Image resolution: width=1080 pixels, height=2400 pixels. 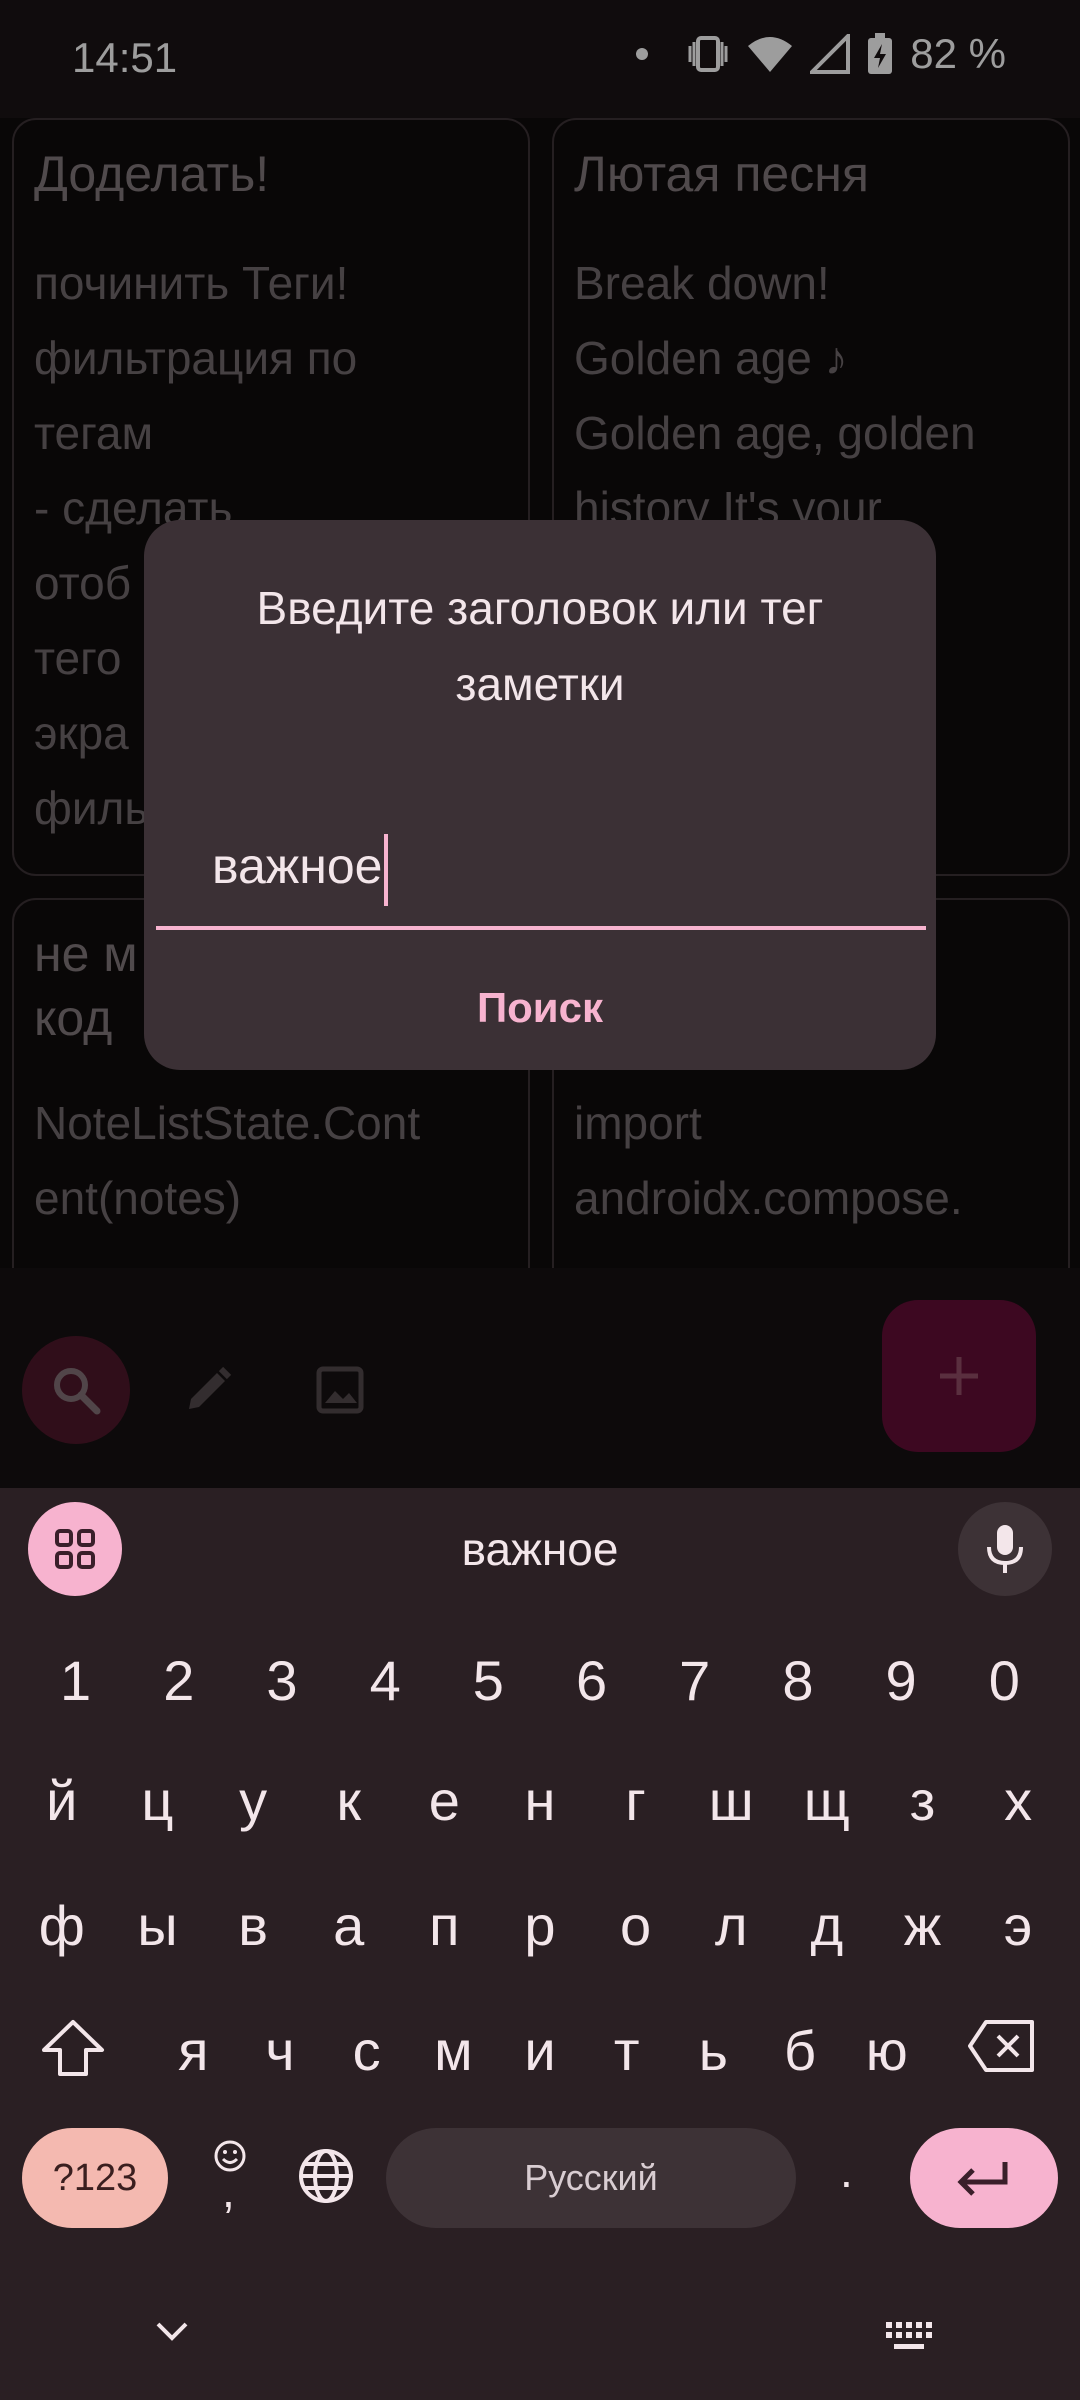 I want to click on key: 3, so click(x=282, y=1680).